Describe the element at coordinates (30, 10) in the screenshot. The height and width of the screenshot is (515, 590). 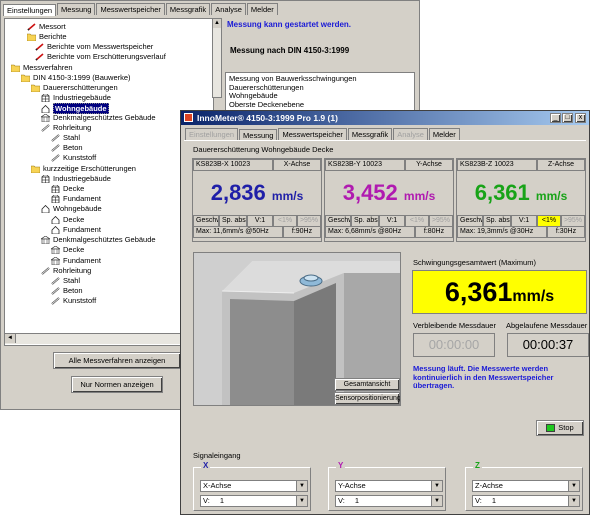
I see `back-tab-einstellungen: Einstellungen` at that location.